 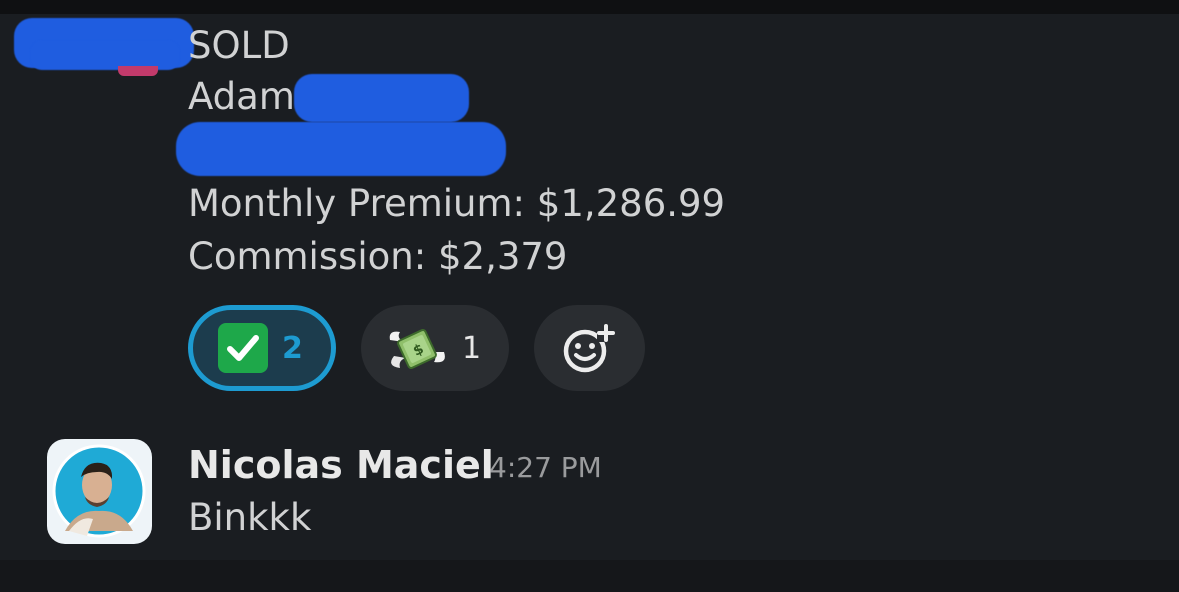 What do you see at coordinates (99, 491) in the screenshot?
I see `avatar` at bounding box center [99, 491].